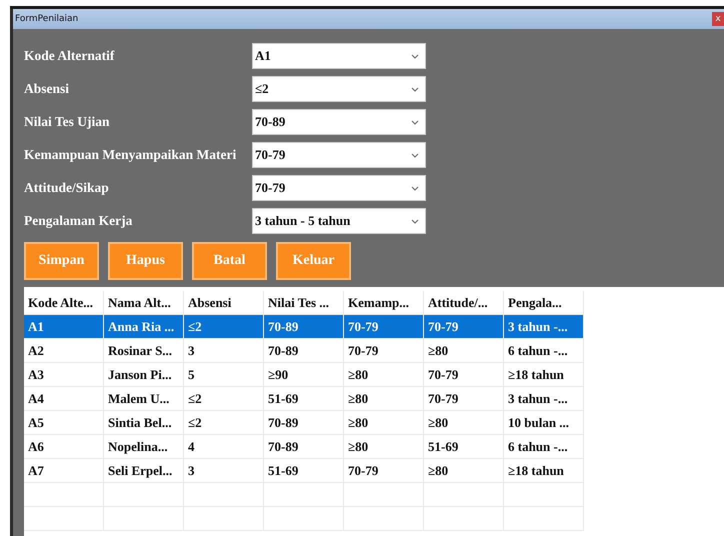 This screenshot has height=536, width=724. I want to click on table-cell: 51-69, so click(304, 471).